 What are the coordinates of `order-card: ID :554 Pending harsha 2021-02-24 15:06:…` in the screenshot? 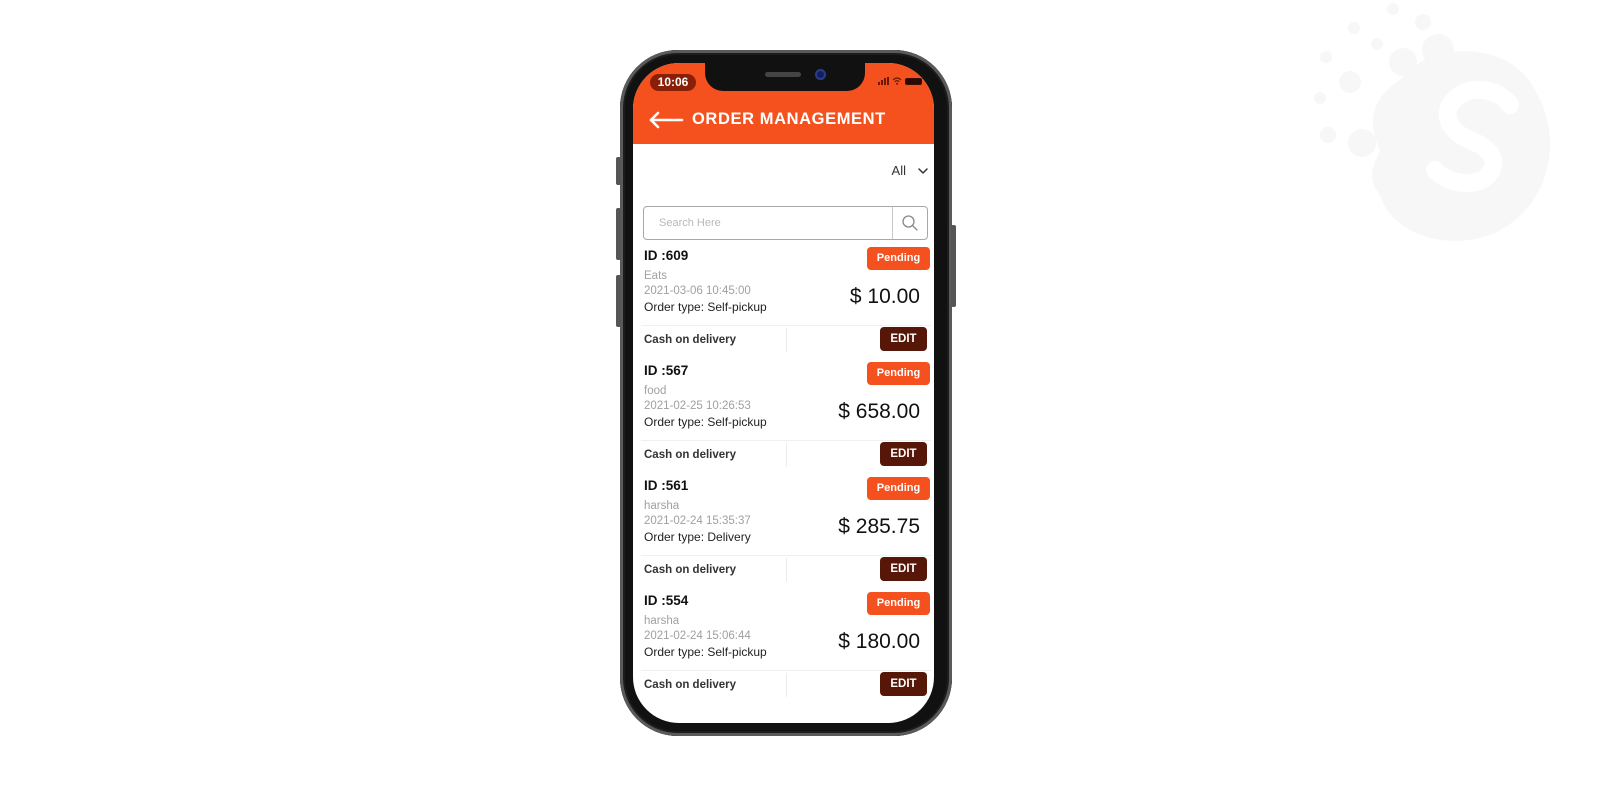 It's located at (783, 648).